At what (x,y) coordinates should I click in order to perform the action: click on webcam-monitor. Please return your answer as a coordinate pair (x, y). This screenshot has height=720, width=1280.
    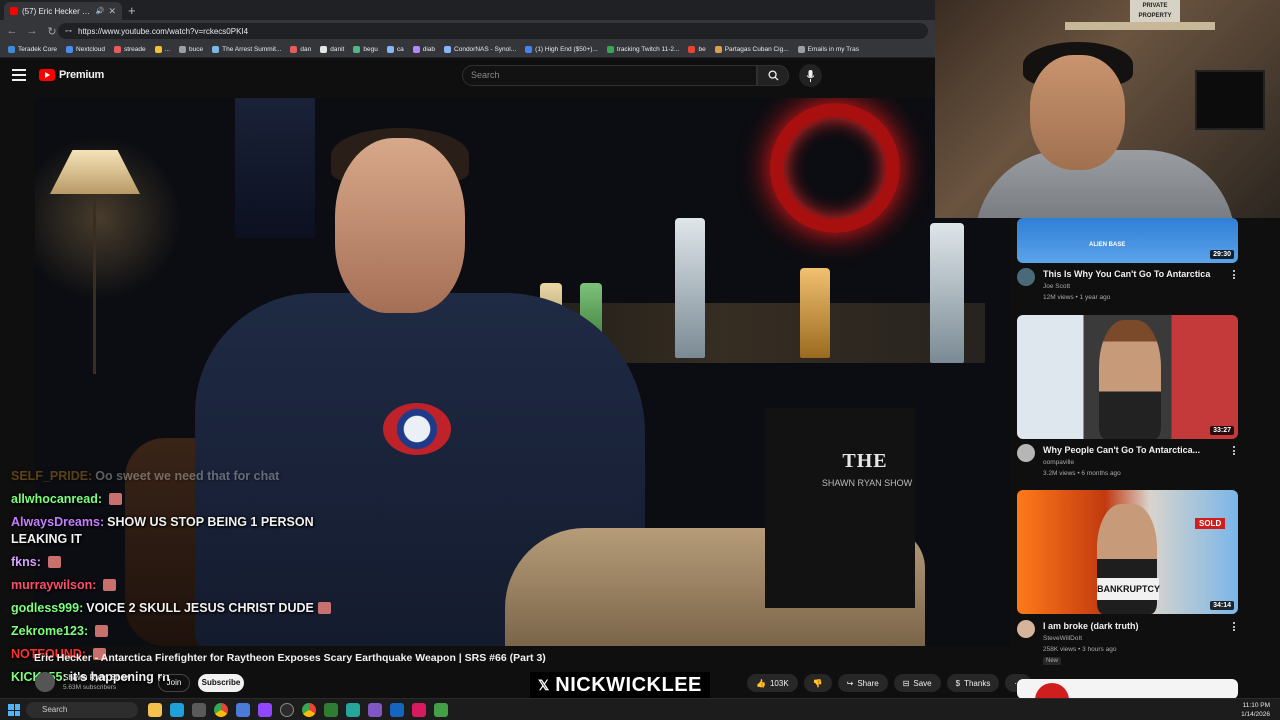
    Looking at the image, I should click on (1230, 100).